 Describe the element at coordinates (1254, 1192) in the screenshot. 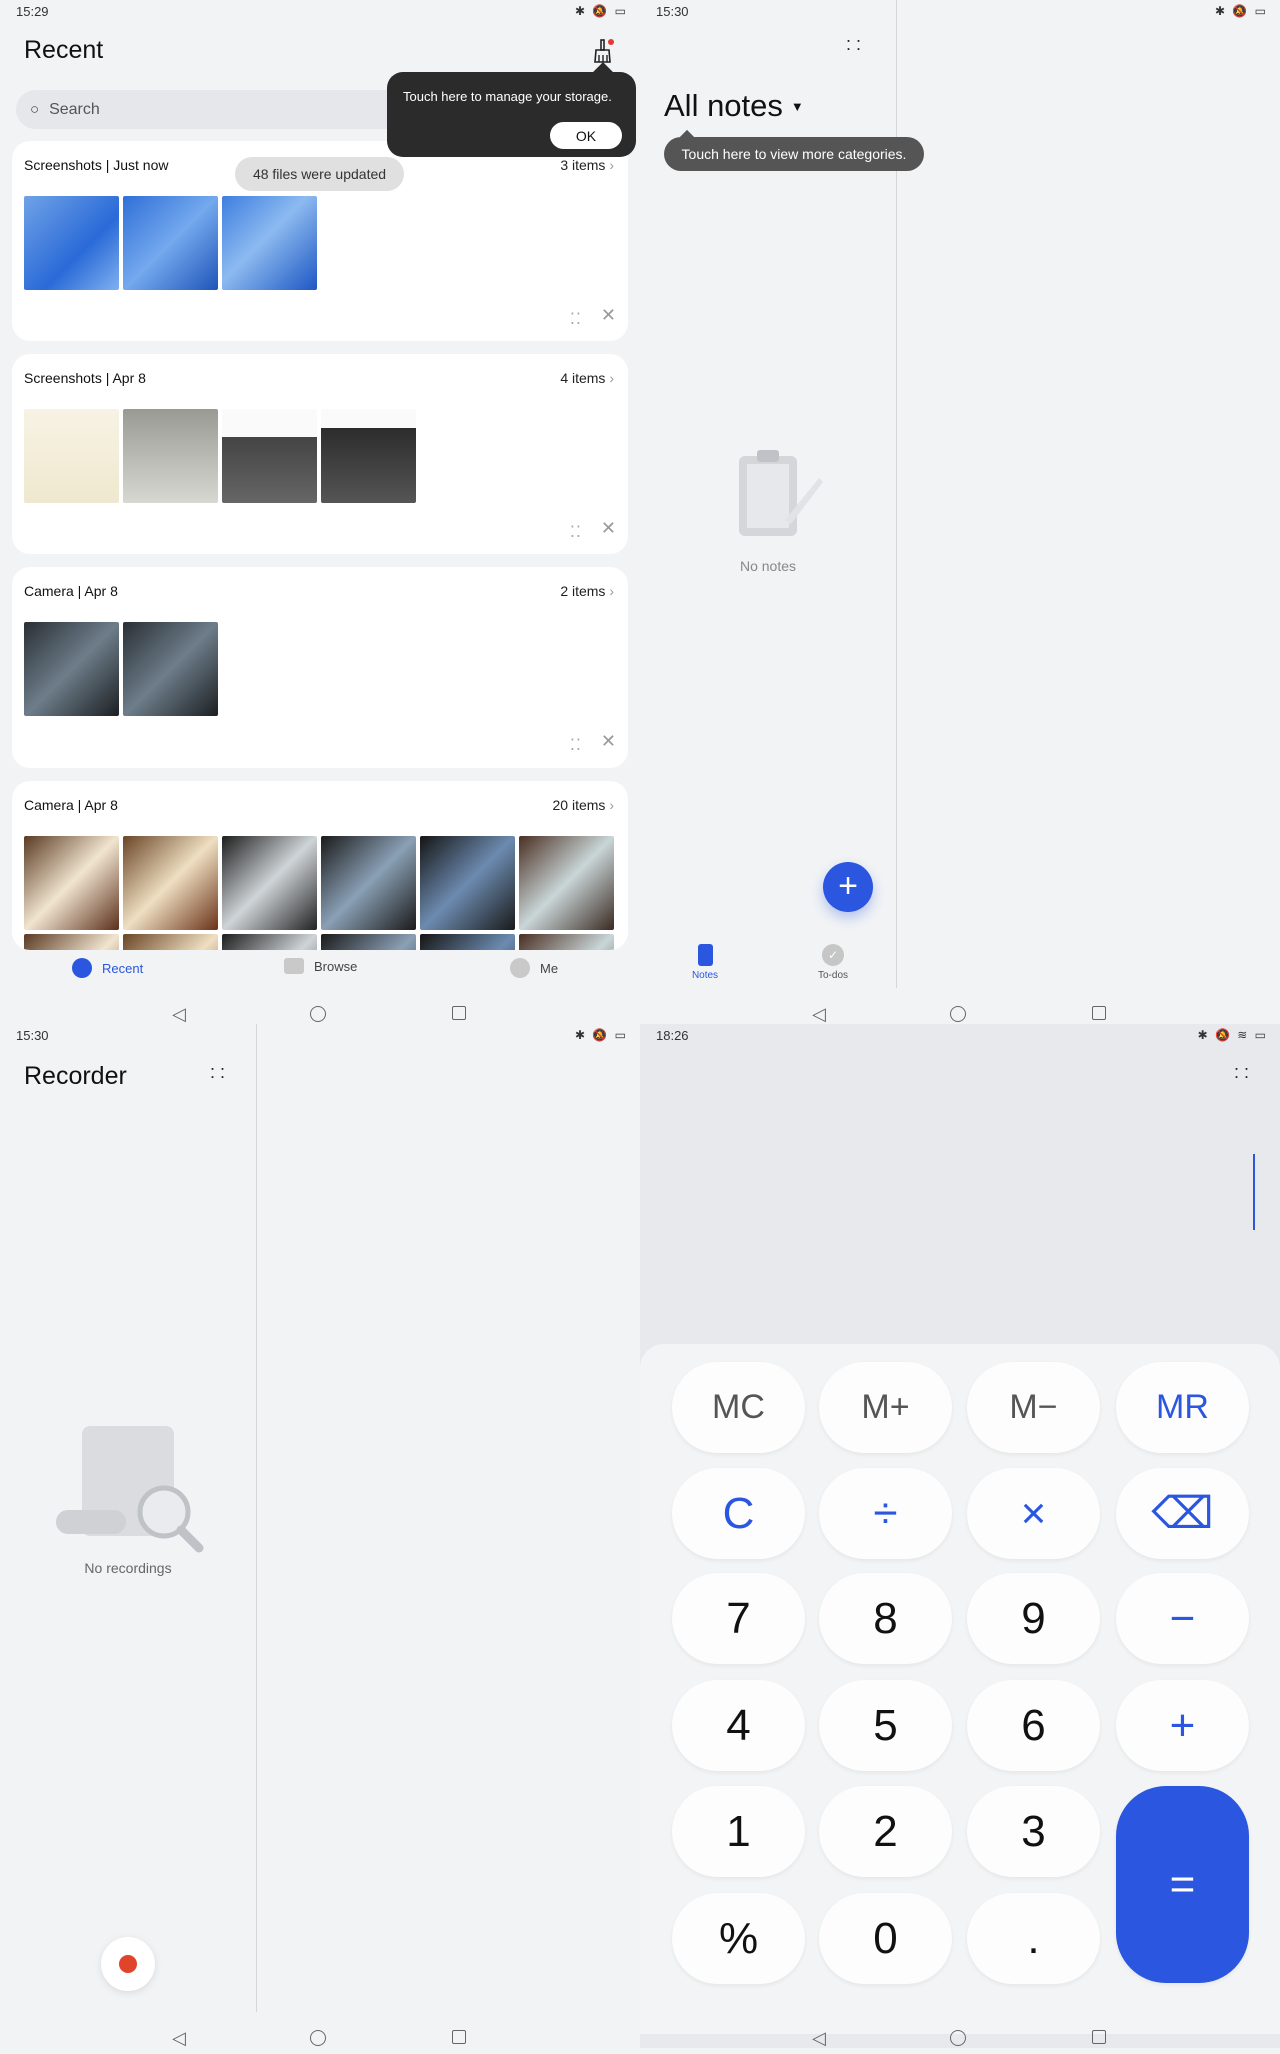

I see `text-cursor` at that location.